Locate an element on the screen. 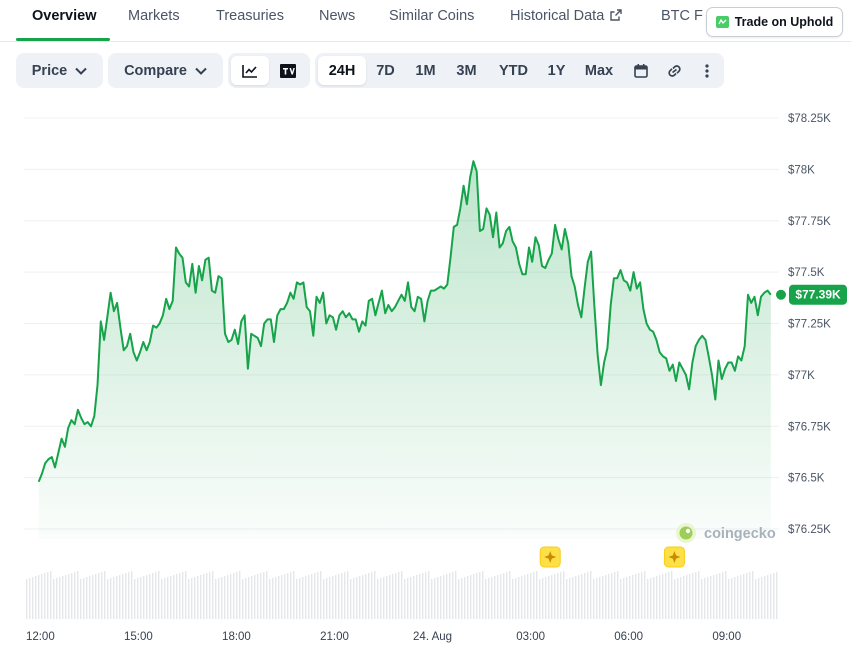 This screenshot has height=649, width=851. tab-news: News is located at coordinates (337, 16).